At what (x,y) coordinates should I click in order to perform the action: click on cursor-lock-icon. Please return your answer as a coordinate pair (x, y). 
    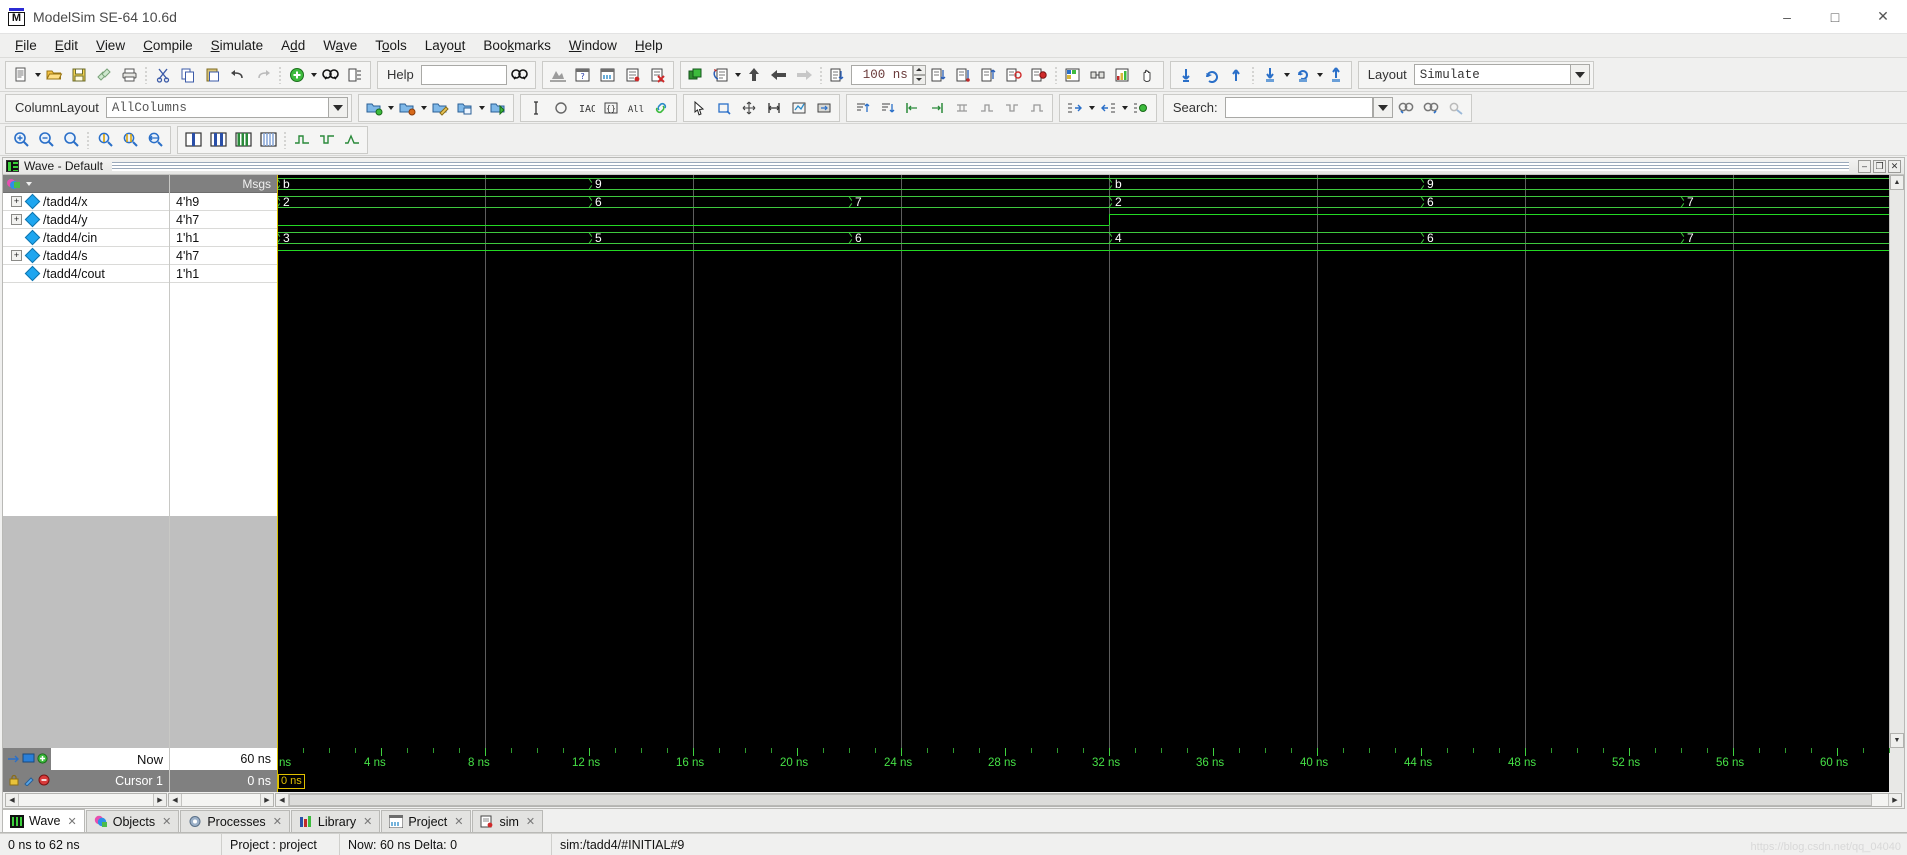
    Looking at the image, I should click on (14, 781).